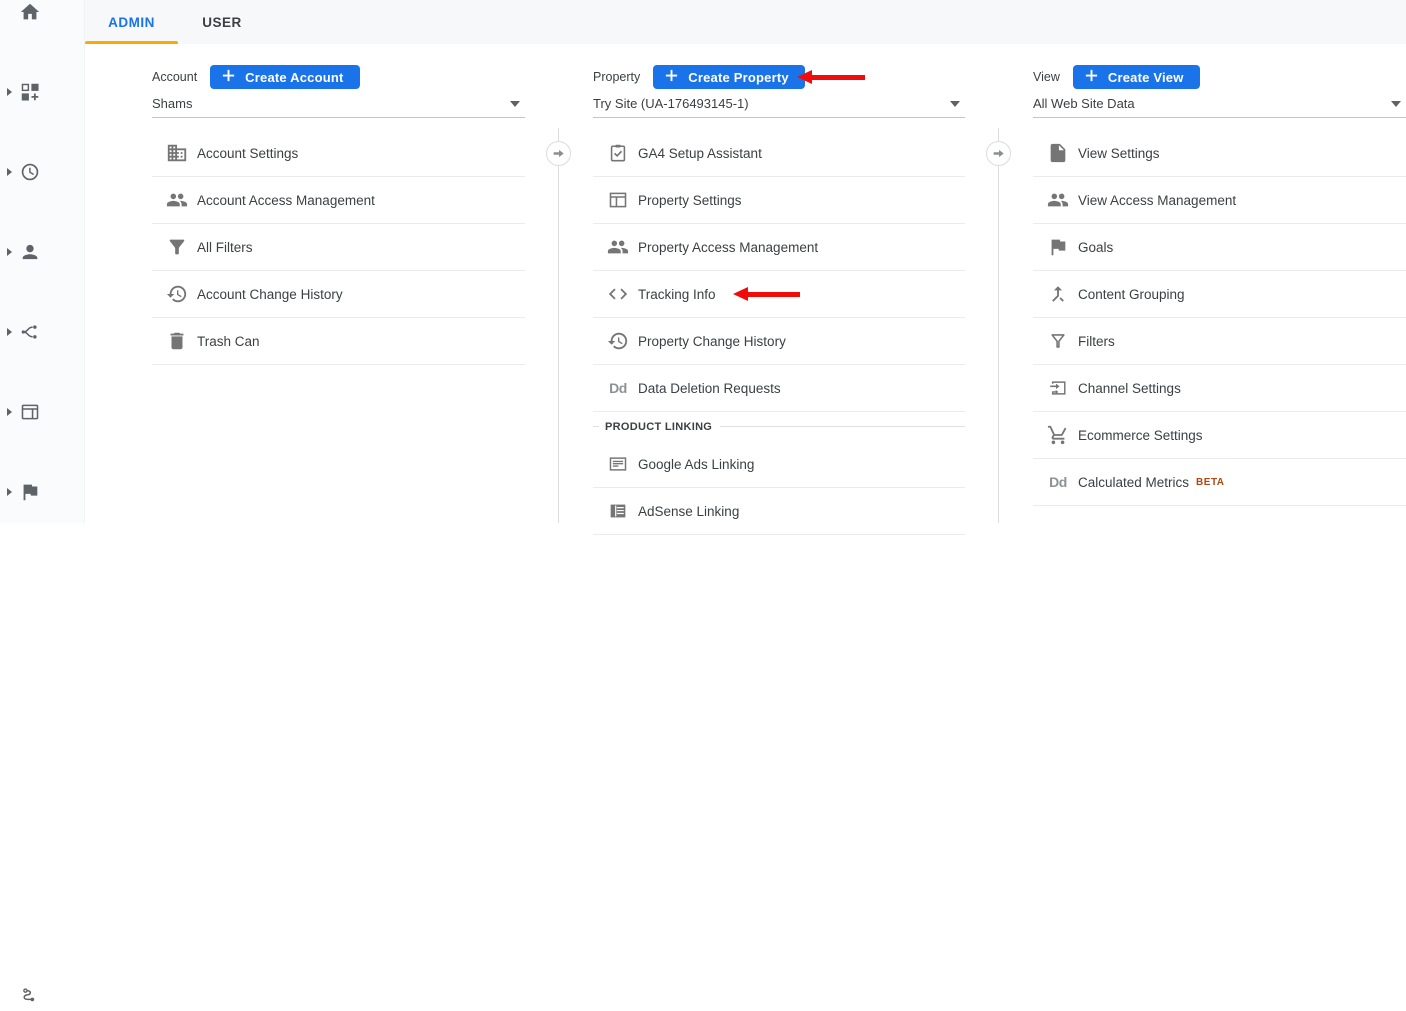 The image size is (1406, 1011). What do you see at coordinates (248, 153) in the screenshot?
I see `list-item-label: Account Settings` at bounding box center [248, 153].